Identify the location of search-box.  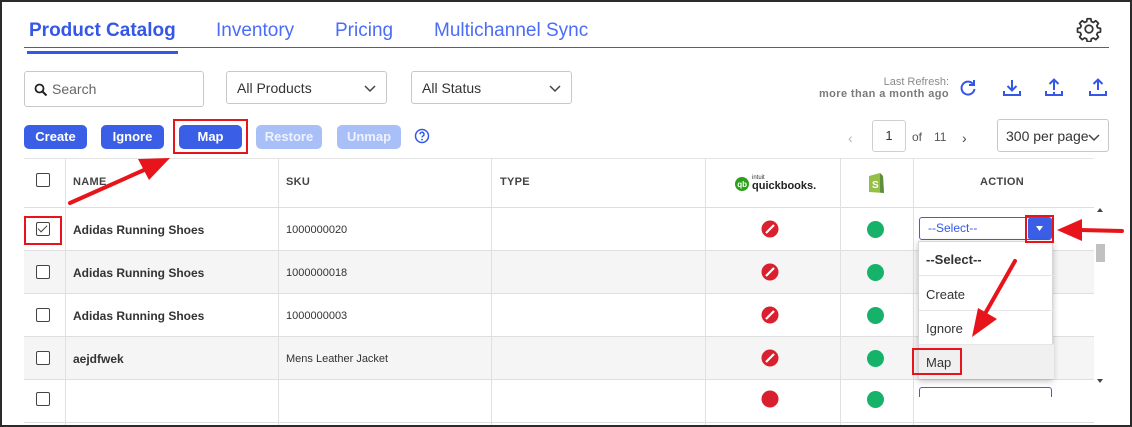
(114, 89).